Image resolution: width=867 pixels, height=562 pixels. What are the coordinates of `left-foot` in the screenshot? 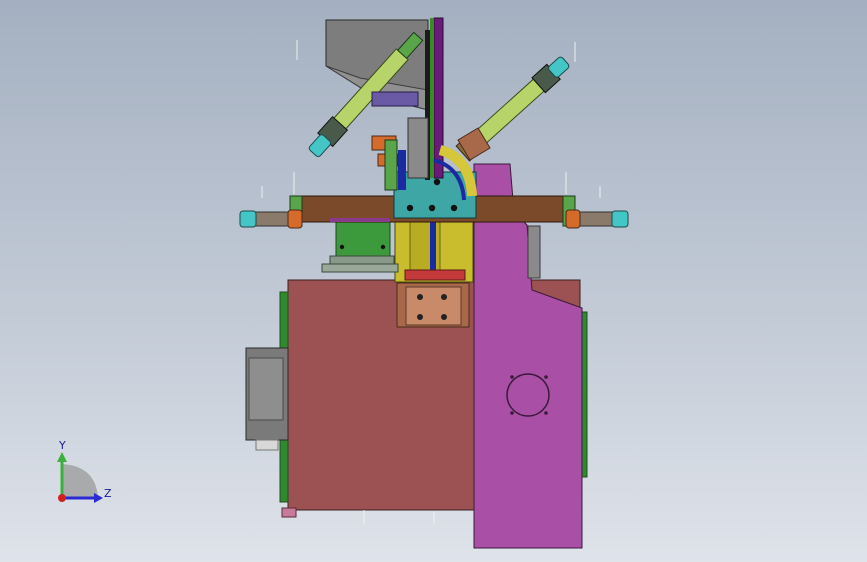 It's located at (289, 512).